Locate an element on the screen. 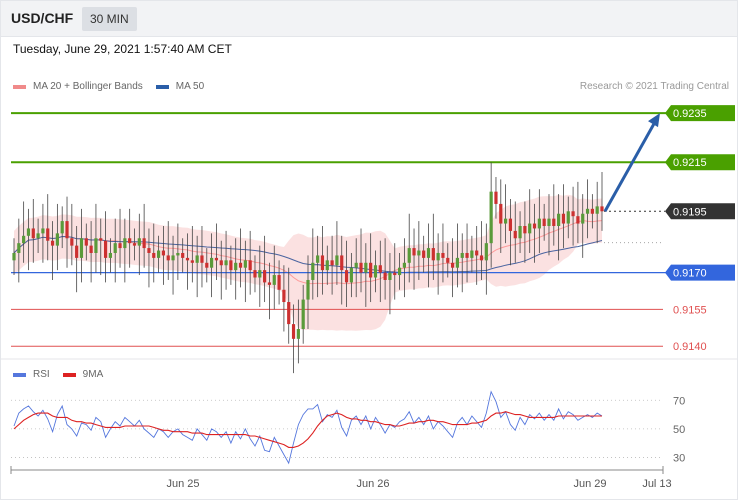 This screenshot has width=738, height=500. rsi-series-9MA is located at coordinates (307, 429).